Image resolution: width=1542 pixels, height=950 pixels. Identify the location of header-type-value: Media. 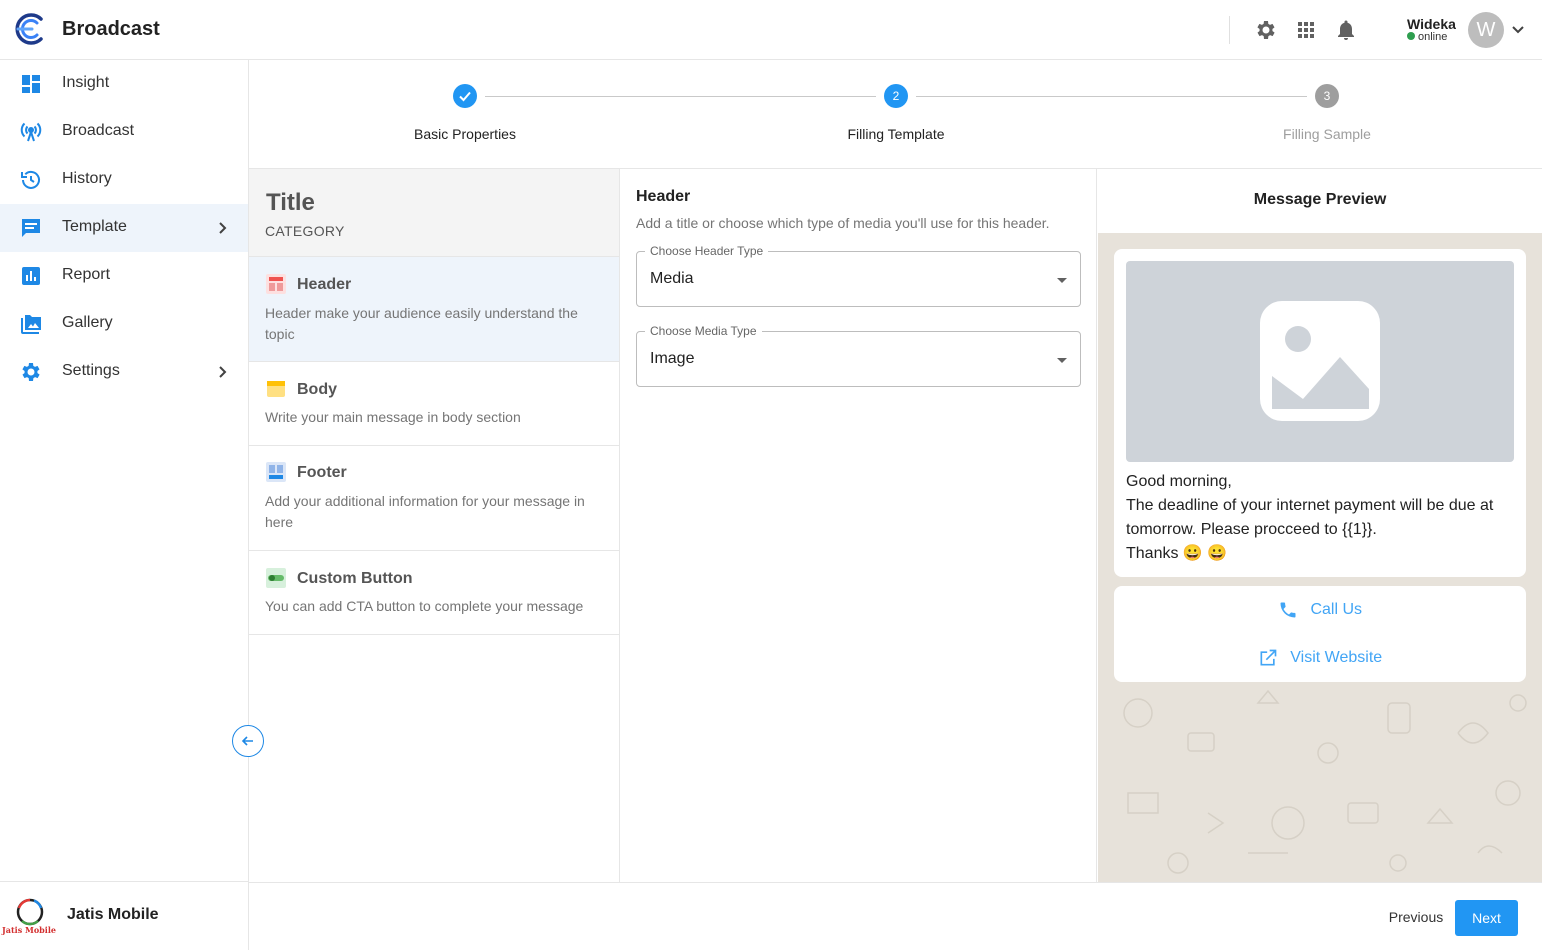
(672, 278).